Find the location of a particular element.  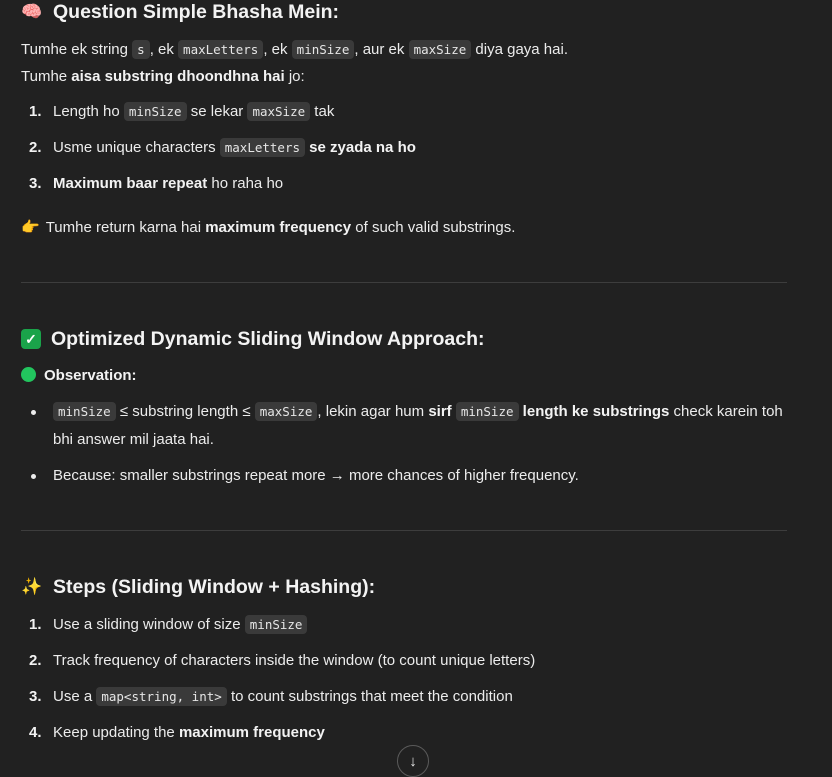

arrow-down-icon: ↓ is located at coordinates (413, 761).